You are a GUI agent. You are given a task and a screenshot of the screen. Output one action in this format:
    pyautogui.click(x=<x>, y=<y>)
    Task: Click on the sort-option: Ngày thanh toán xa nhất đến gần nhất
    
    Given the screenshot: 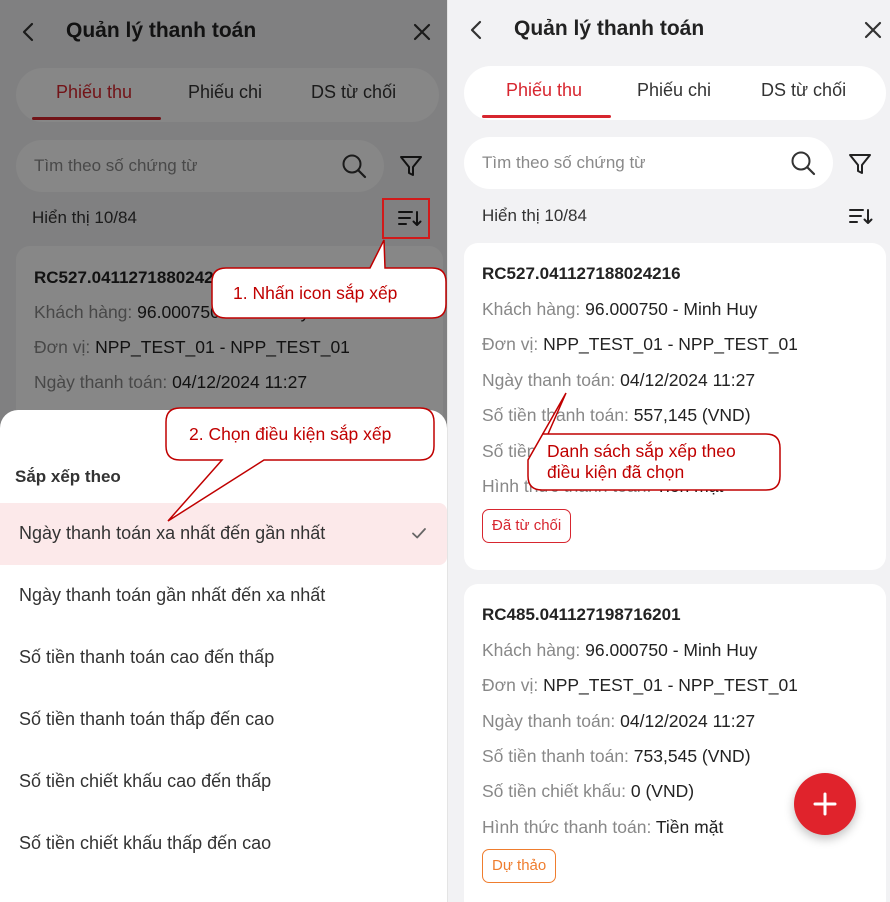 What is the action you would take?
    pyautogui.click(x=223, y=534)
    